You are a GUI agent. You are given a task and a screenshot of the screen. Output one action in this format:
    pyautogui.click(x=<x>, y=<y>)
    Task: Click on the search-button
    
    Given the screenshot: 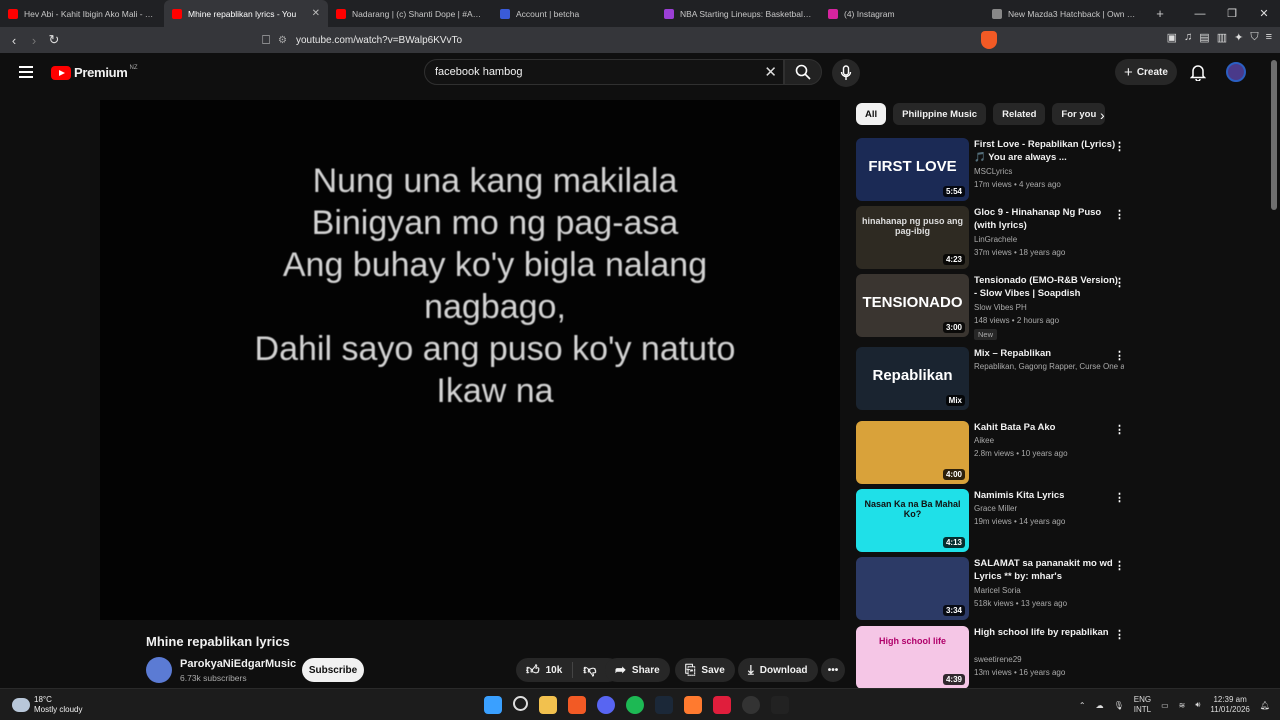 What is the action you would take?
    pyautogui.click(x=803, y=72)
    